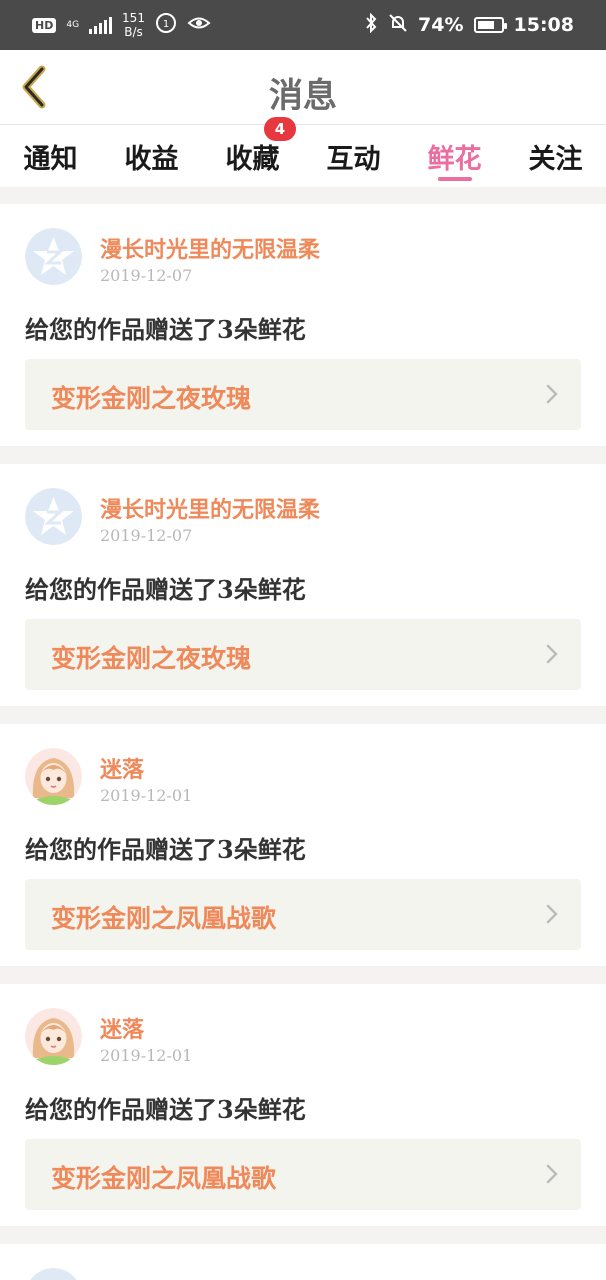 This screenshot has height=1280, width=606. What do you see at coordinates (469, 24) in the screenshot?
I see `status-bar-right: 74% 15:08` at bounding box center [469, 24].